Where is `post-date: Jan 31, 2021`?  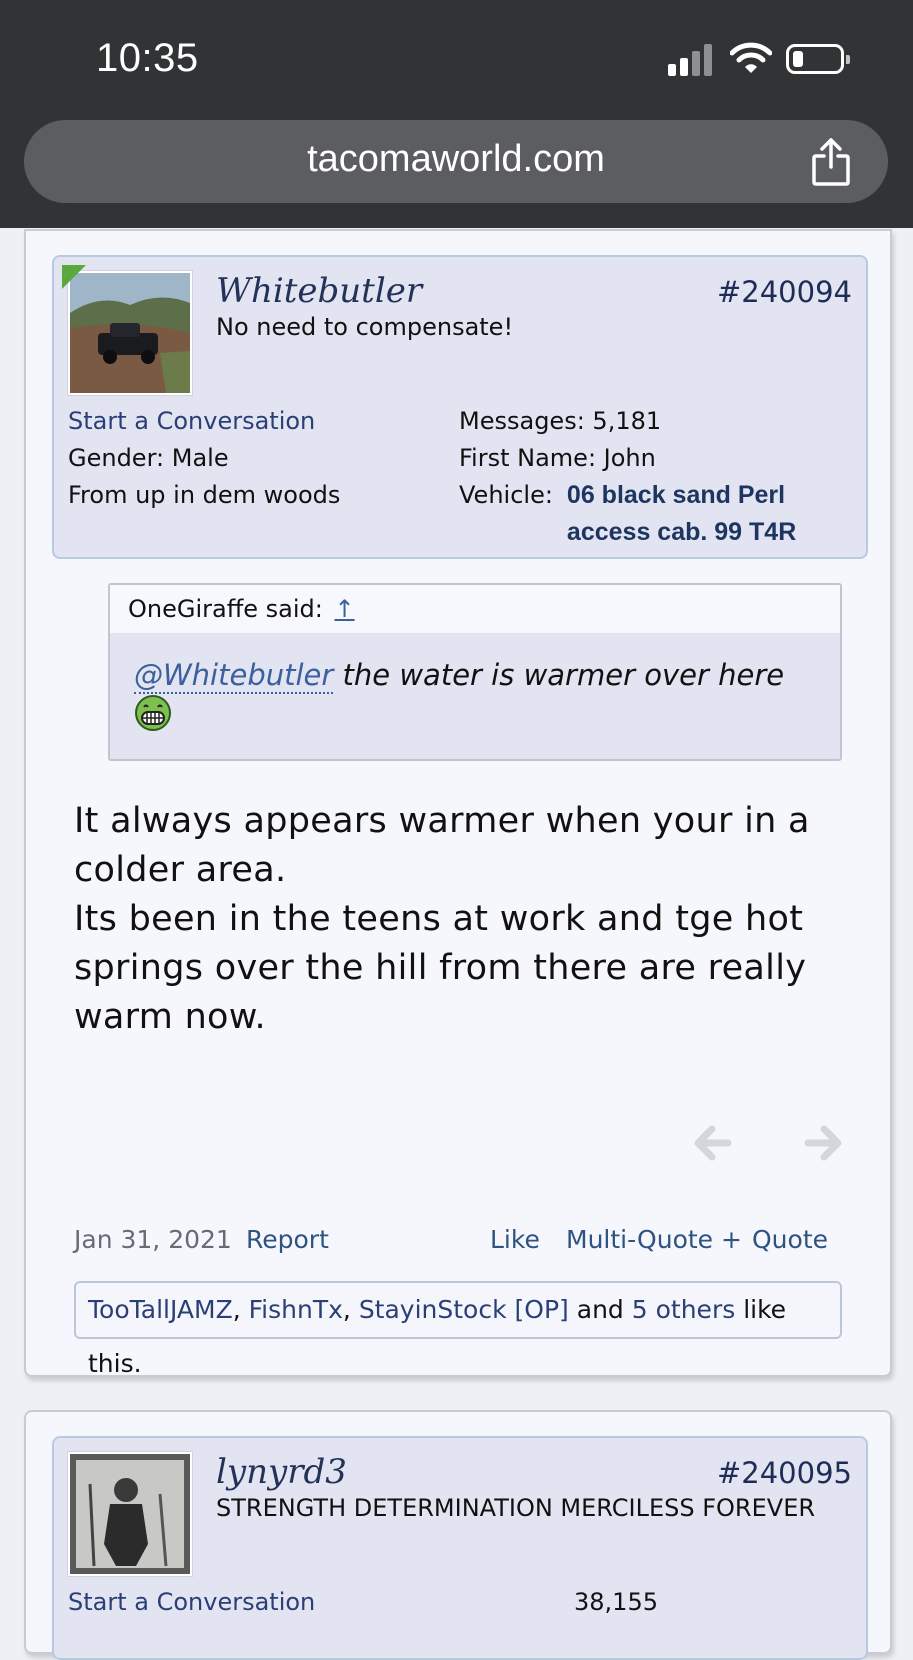
post-date: Jan 31, 2021 is located at coordinates (153, 1239).